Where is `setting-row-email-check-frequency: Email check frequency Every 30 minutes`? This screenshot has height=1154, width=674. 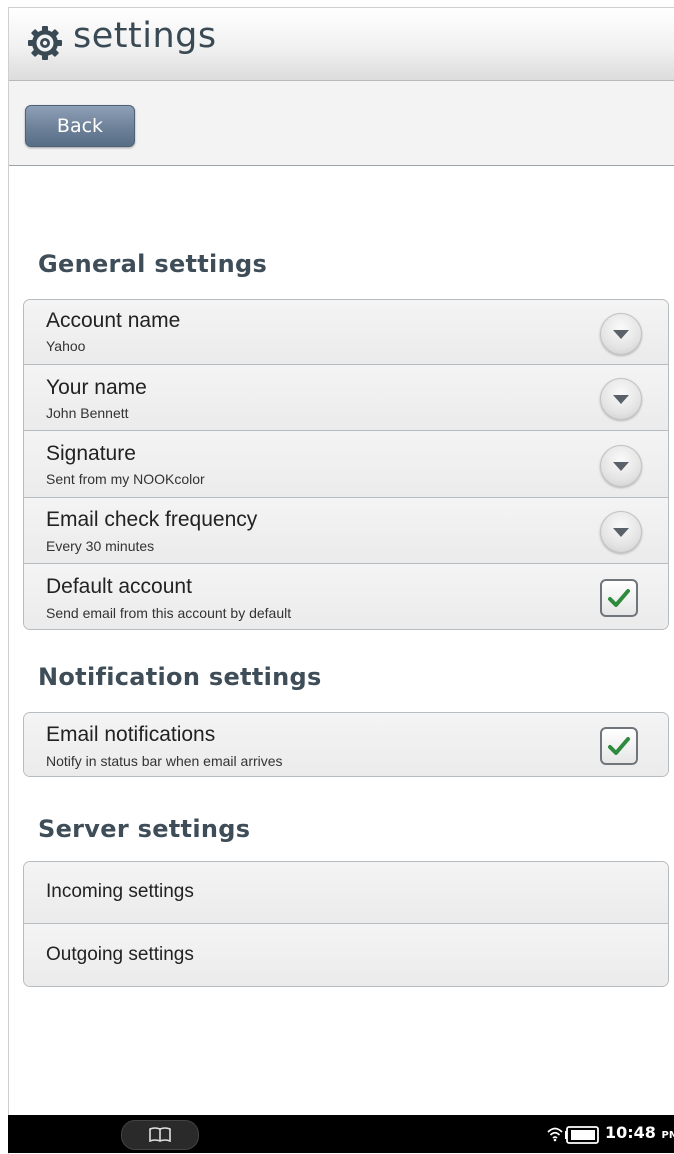 setting-row-email-check-frequency: Email check frequency Every 30 minutes is located at coordinates (346, 531).